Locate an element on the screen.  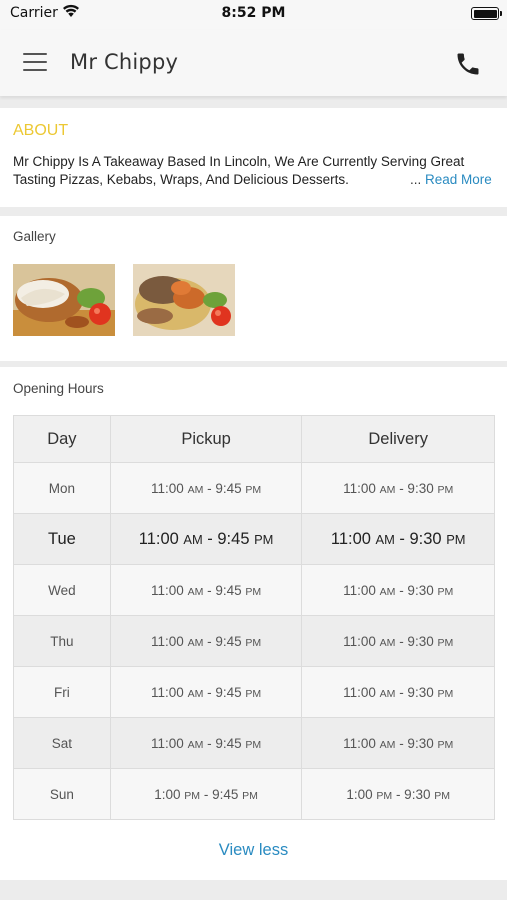
column-header-delivery: Delivery is located at coordinates (398, 439).